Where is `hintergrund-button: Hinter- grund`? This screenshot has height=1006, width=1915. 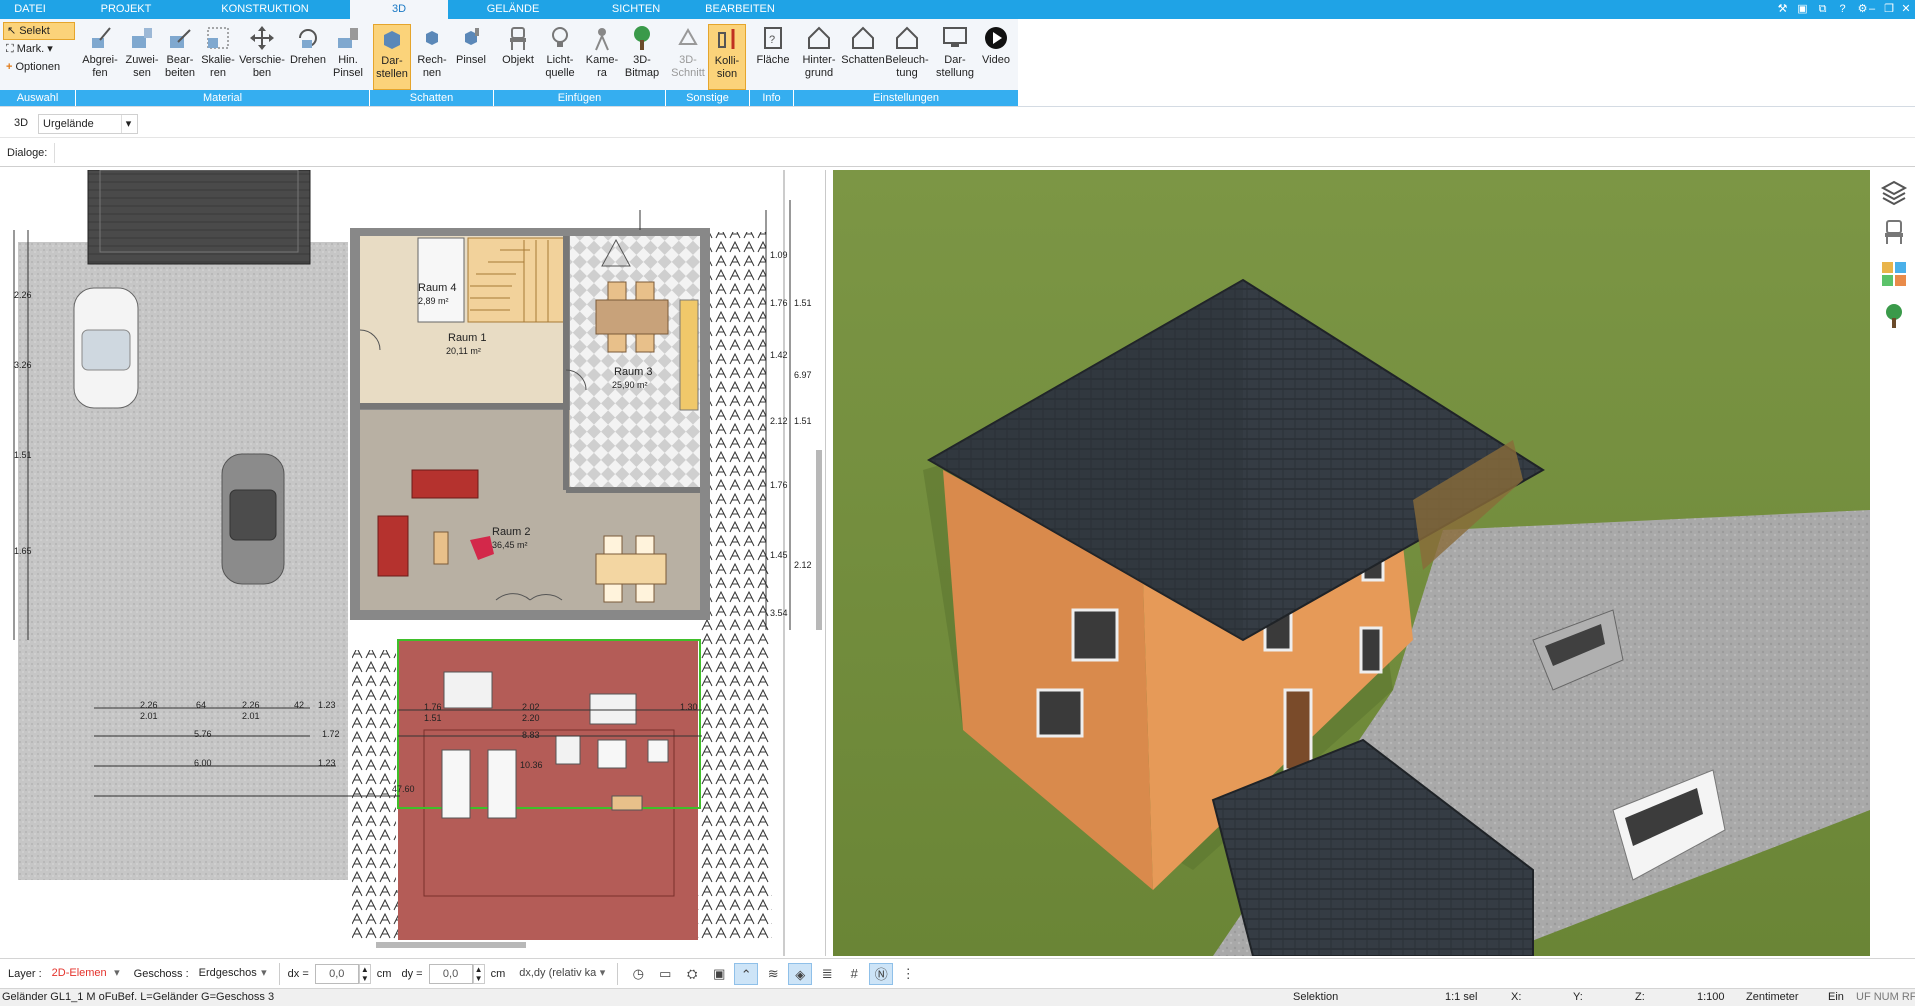
hintergrund-button: Hinter- grund is located at coordinates (819, 57).